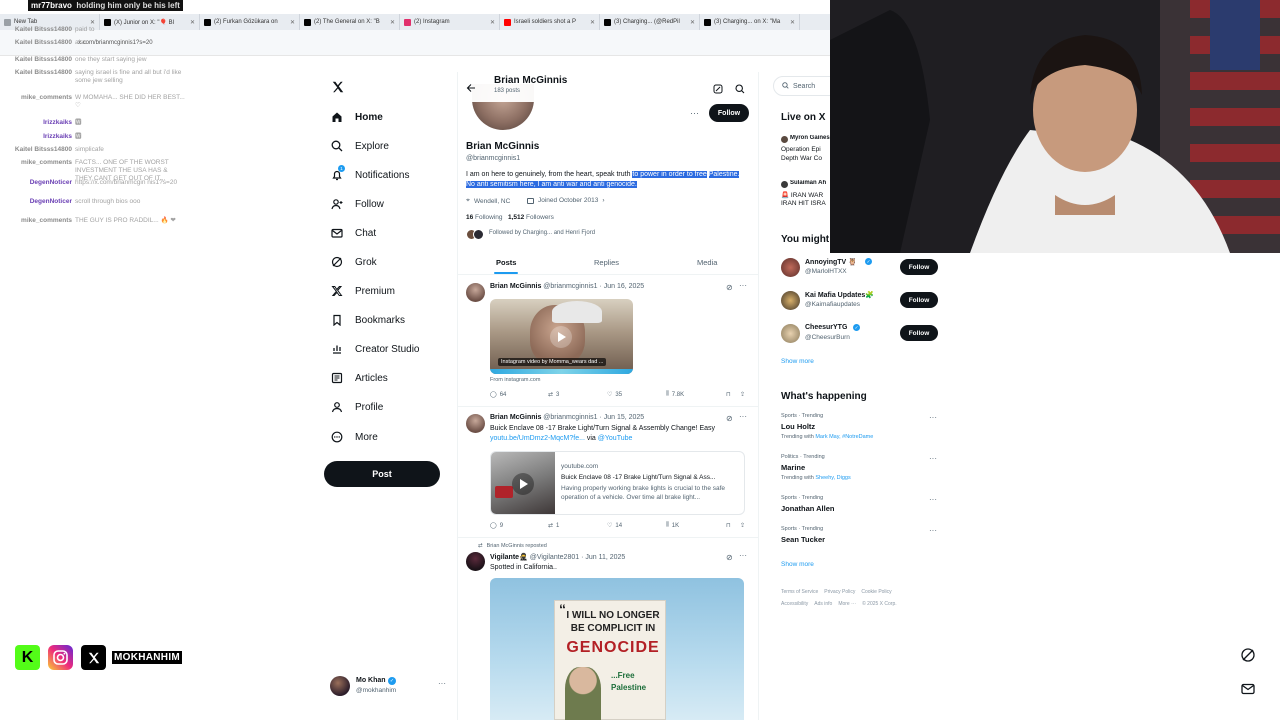 This screenshot has height=720, width=1280. I want to click on browser-tab: (3) Charging... on X: "Ma ✕, so click(750, 22).